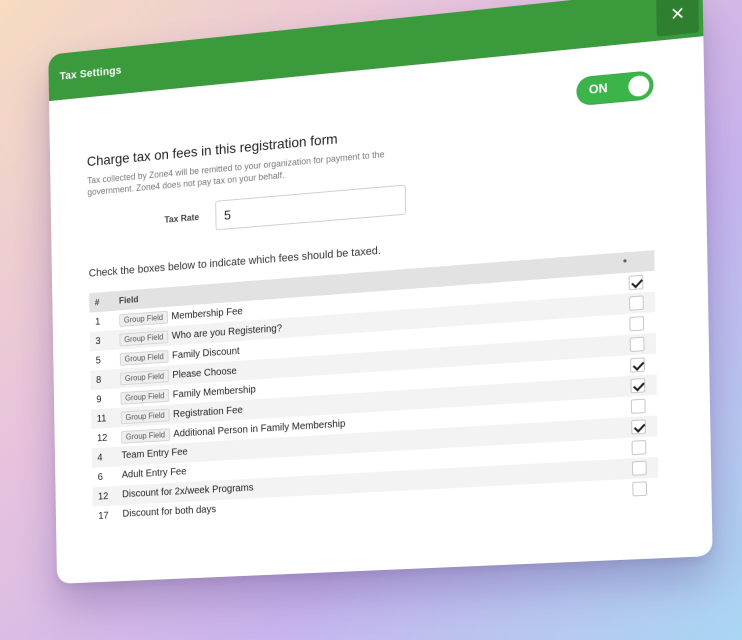 The image size is (742, 640). I want to click on header-check: *, so click(636, 261).